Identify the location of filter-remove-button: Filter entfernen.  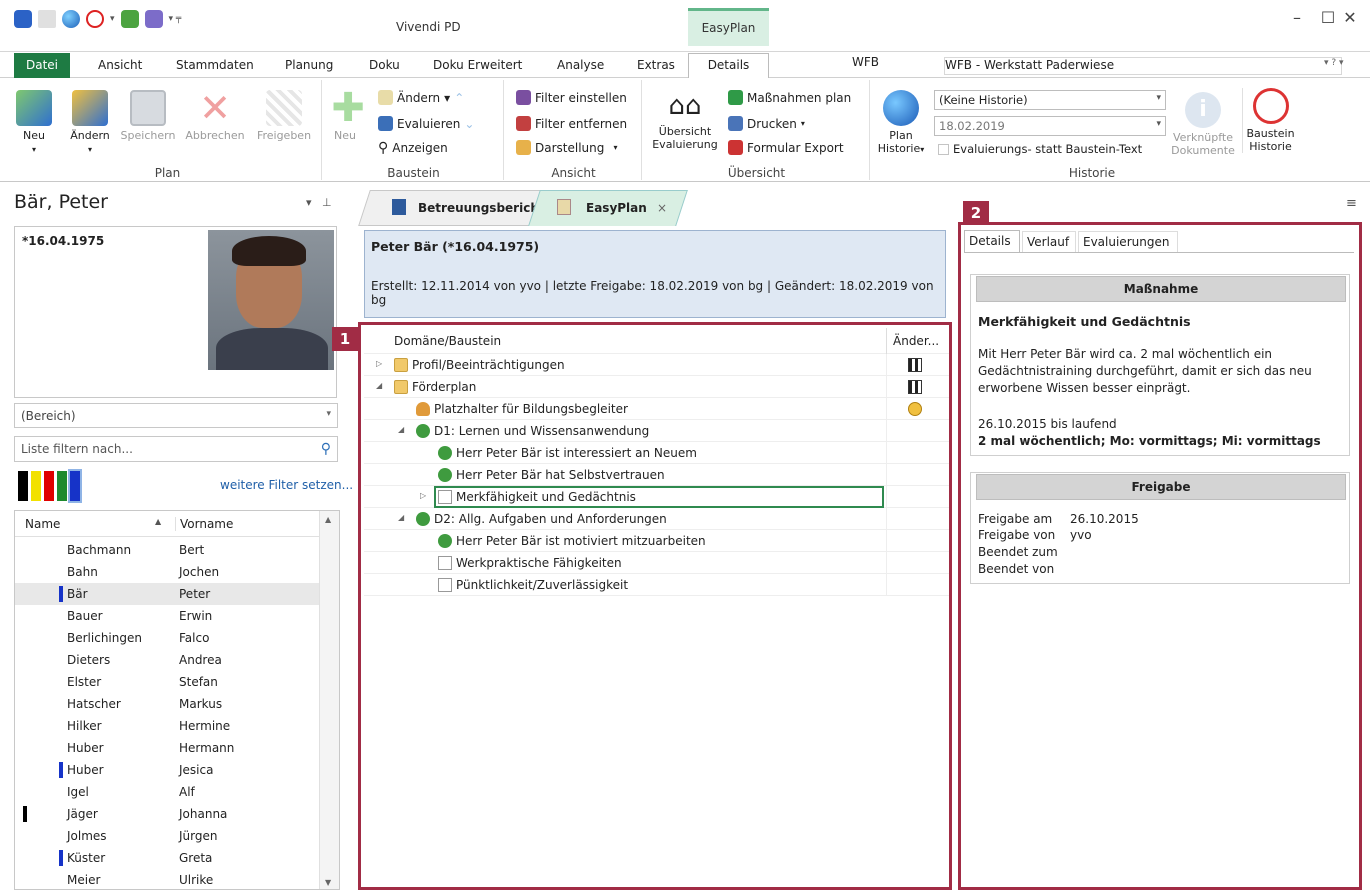
(571, 123).